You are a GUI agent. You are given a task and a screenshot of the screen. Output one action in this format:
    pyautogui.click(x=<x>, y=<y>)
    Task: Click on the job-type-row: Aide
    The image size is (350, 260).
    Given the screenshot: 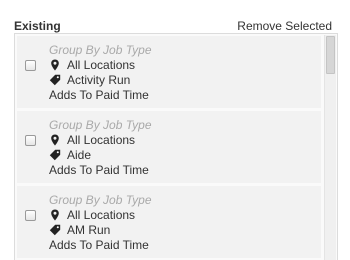 What is the action you would take?
    pyautogui.click(x=70, y=155)
    